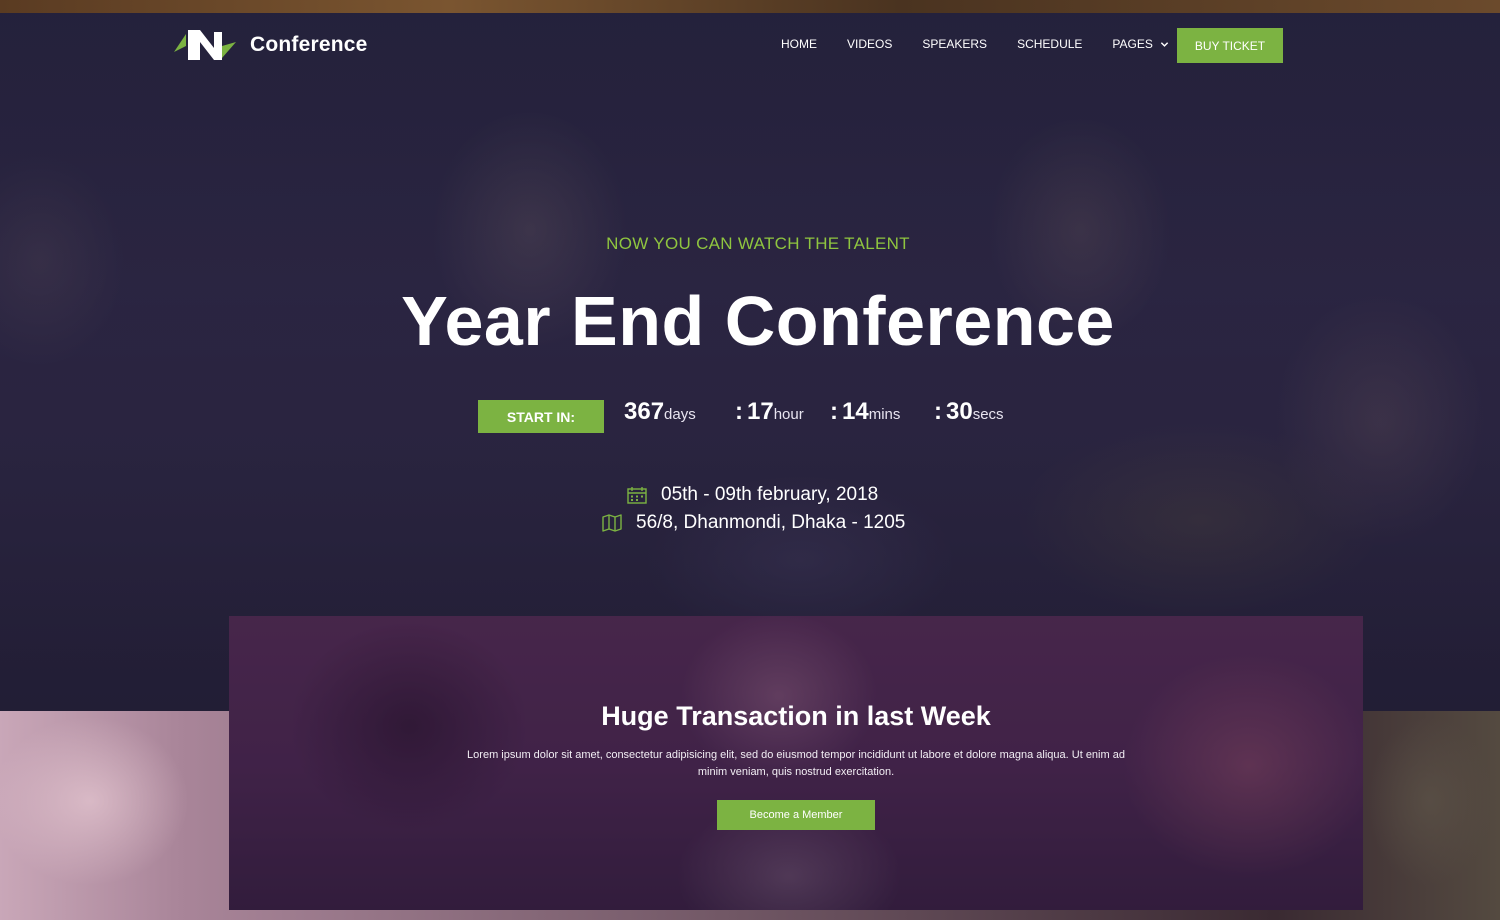 This screenshot has height=920, width=1500. Describe the element at coordinates (869, 44) in the screenshot. I see `nav-videos: VIDEOS` at that location.